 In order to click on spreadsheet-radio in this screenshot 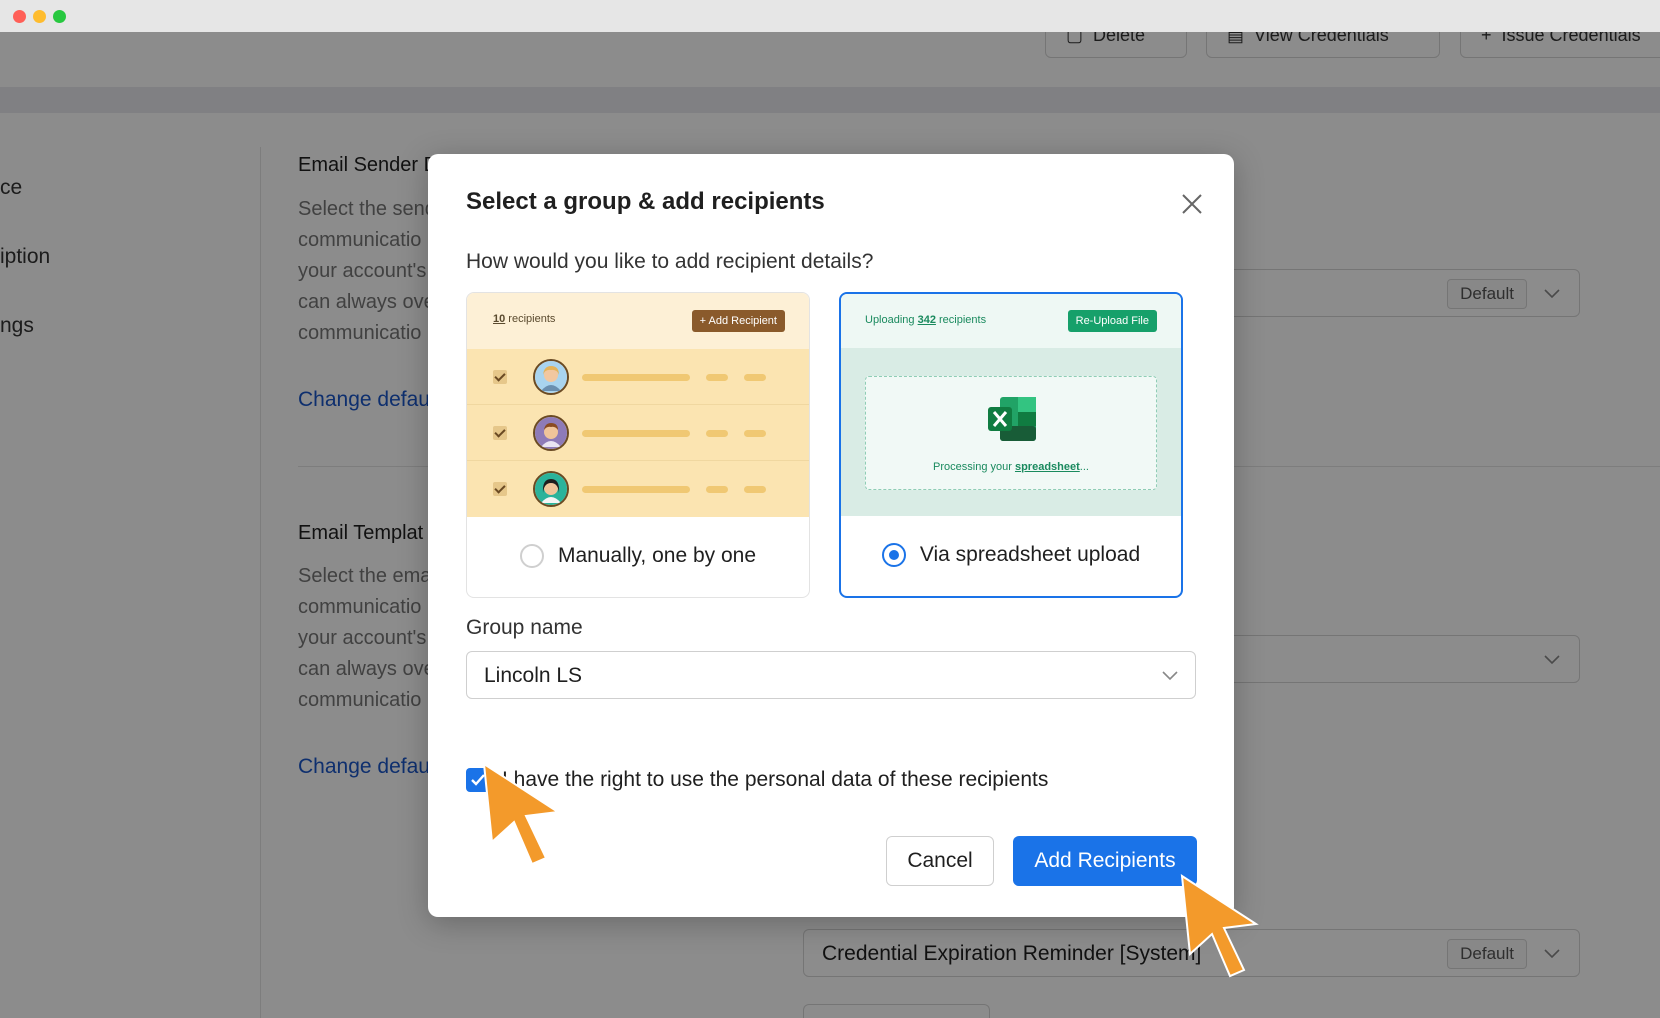, I will do `click(893, 555)`.